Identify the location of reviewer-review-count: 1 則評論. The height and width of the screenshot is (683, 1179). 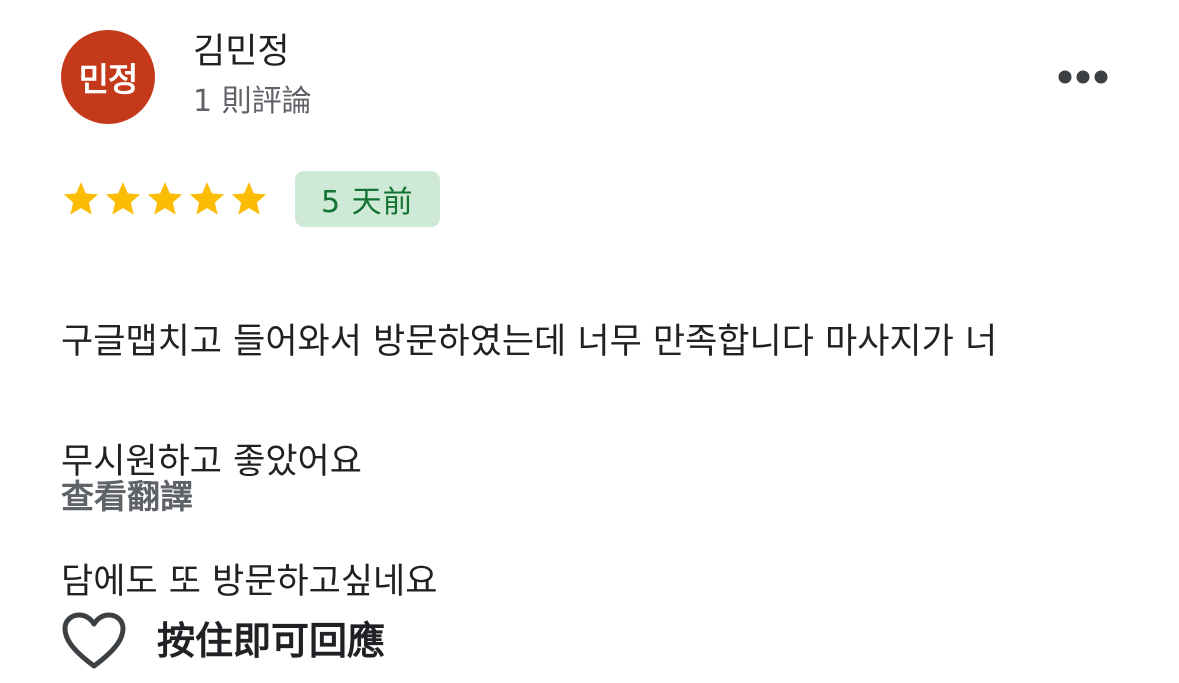
(252, 101).